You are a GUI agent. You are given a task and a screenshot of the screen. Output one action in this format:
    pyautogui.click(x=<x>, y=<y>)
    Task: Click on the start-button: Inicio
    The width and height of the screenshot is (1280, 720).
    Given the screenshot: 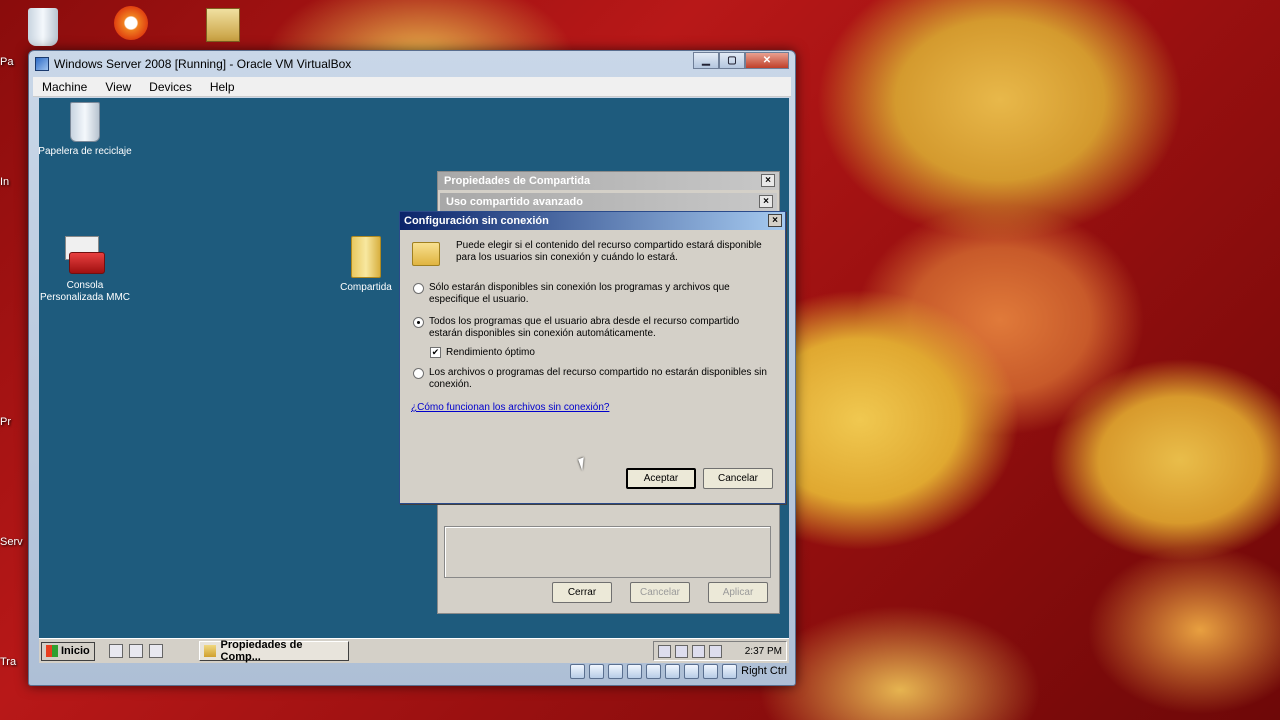 What is the action you would take?
    pyautogui.click(x=68, y=651)
    